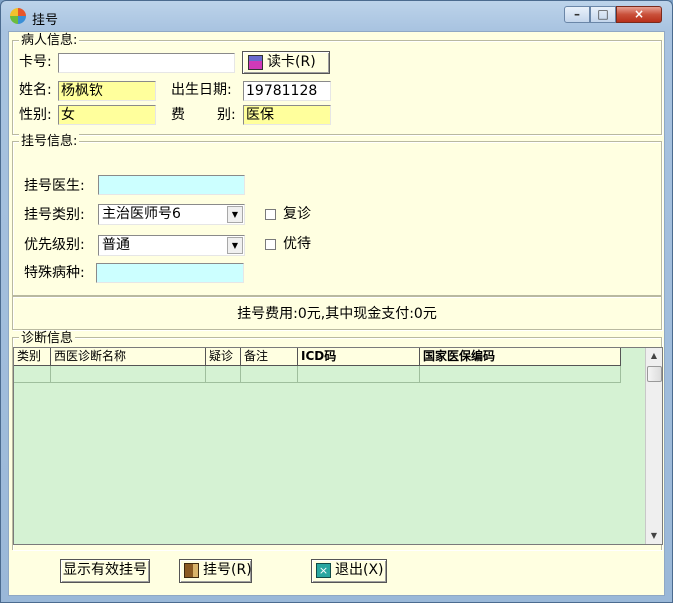 Image resolution: width=673 pixels, height=603 pixels. What do you see at coordinates (359, 570) in the screenshot?
I see `exit-label: 退出(X)` at bounding box center [359, 570].